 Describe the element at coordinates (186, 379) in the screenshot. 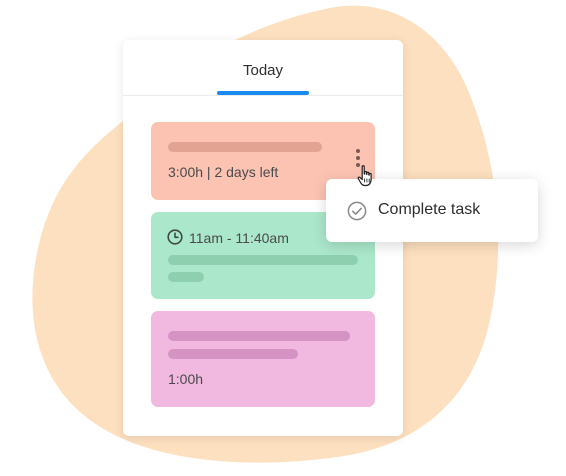

I see `task-meta: 1:00h` at that location.